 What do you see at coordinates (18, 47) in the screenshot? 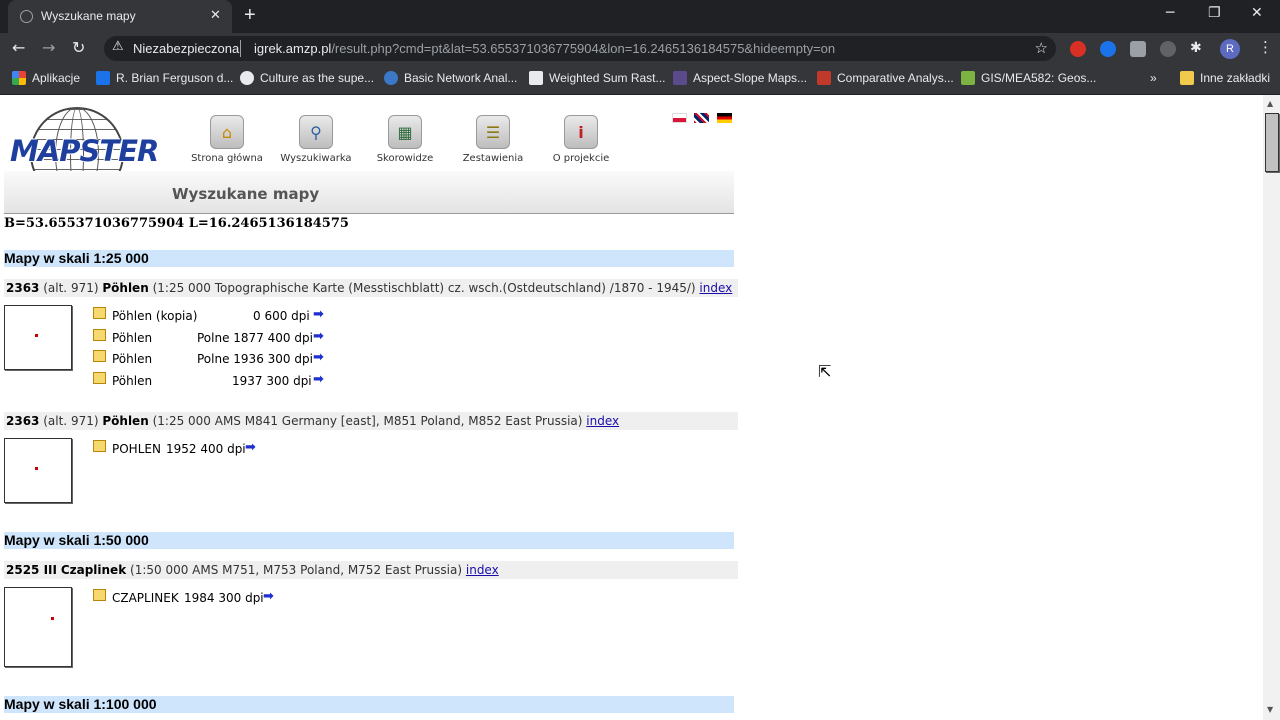
I see `back-icon: ←` at bounding box center [18, 47].